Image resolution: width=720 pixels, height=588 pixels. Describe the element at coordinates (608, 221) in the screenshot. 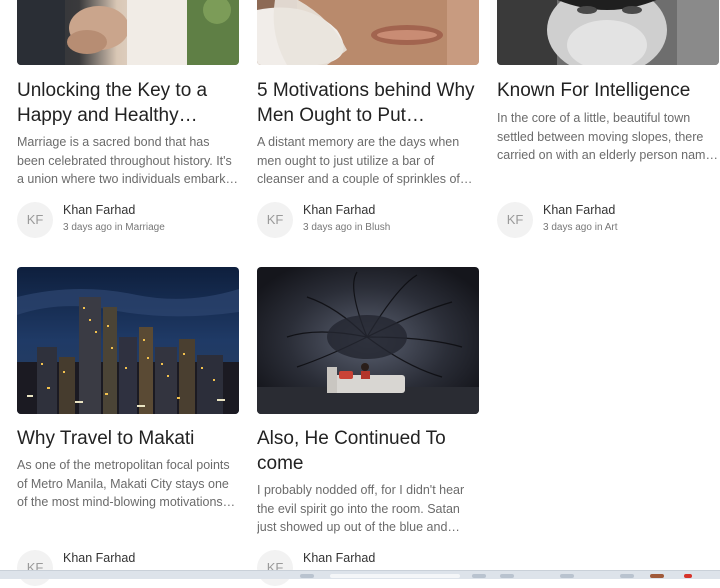

I see `post-author: KF Khan Farhad 3 days ago in Art` at that location.